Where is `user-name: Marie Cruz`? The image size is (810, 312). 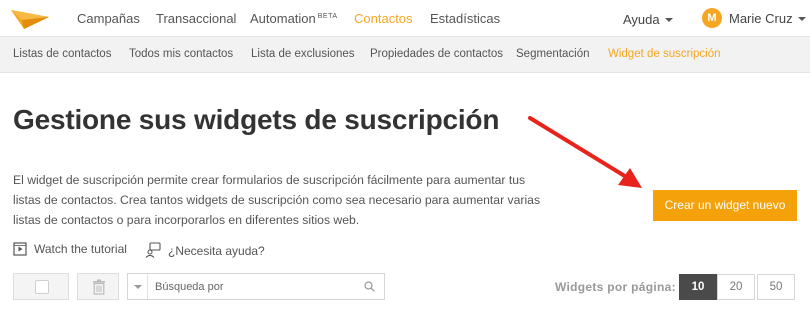 user-name: Marie Cruz is located at coordinates (761, 18).